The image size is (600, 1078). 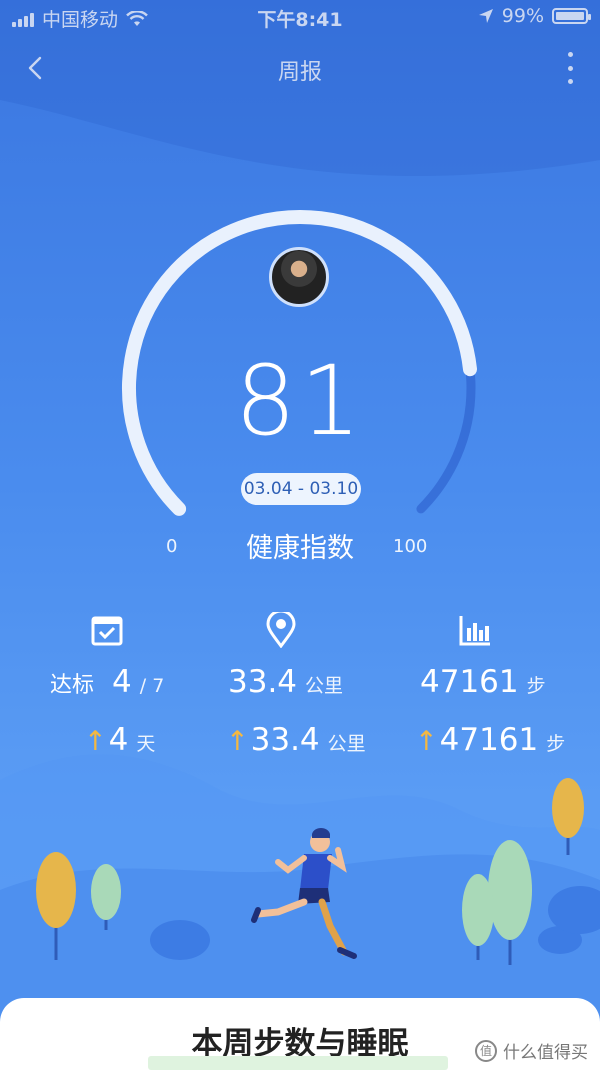 What do you see at coordinates (300, 401) in the screenshot?
I see `health-score: 81` at bounding box center [300, 401].